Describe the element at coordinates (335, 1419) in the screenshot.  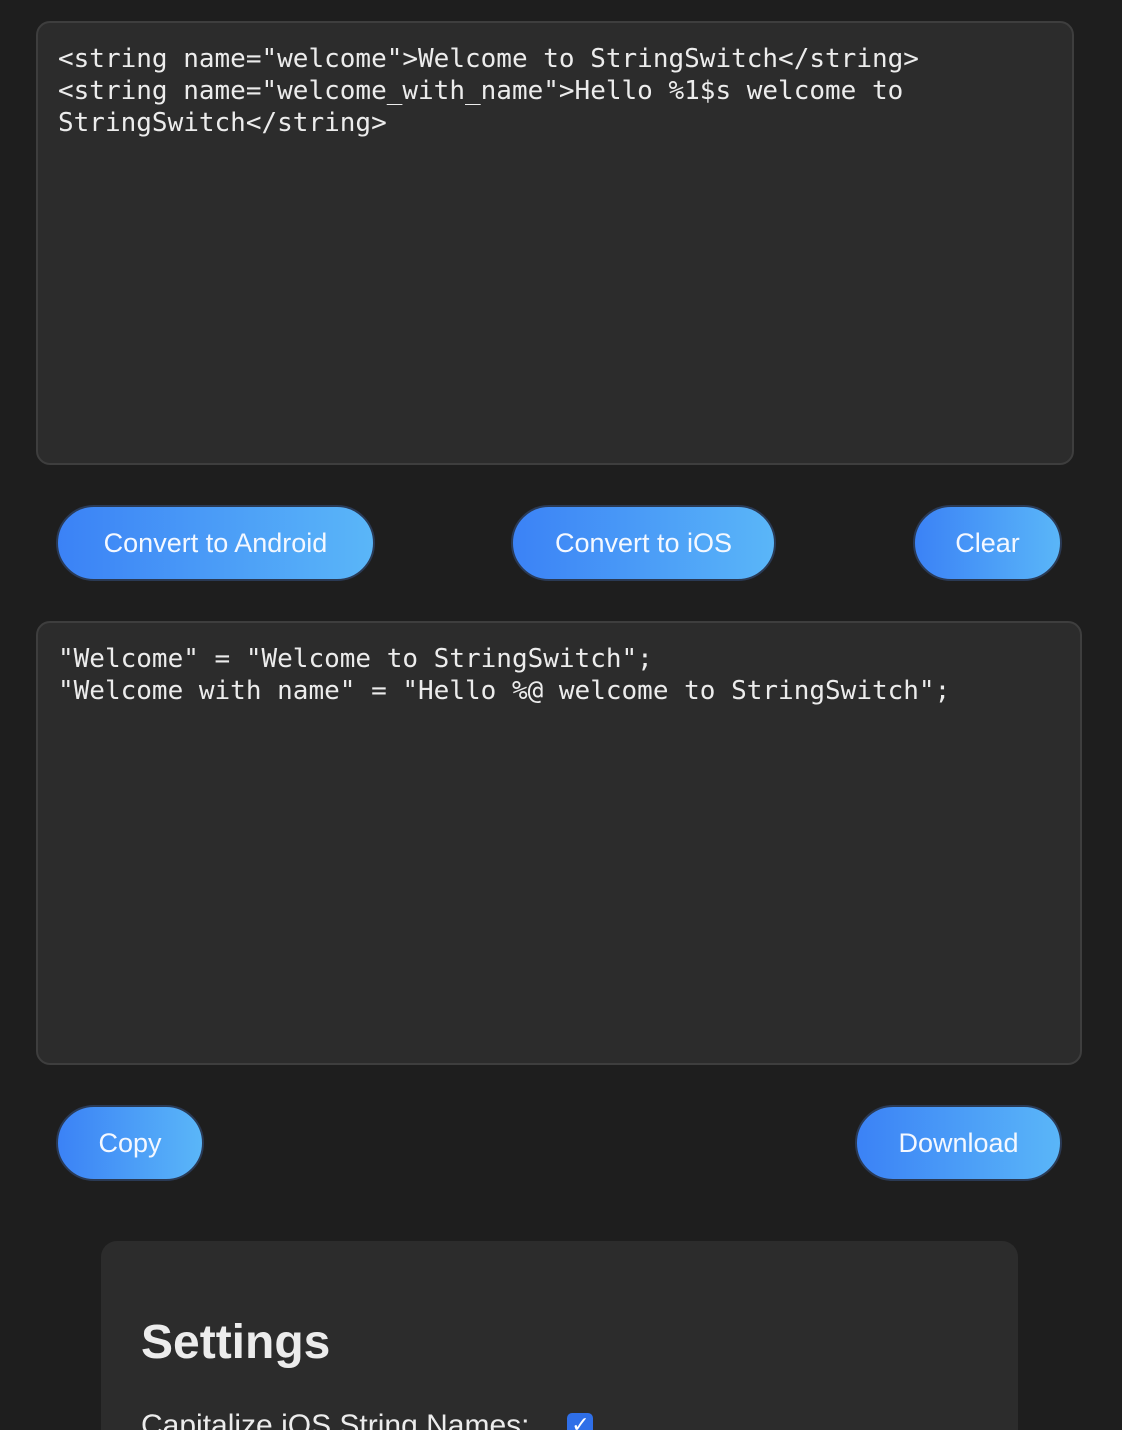
I see `capitalize-setting-label: Capitalize iOS String Names:` at that location.